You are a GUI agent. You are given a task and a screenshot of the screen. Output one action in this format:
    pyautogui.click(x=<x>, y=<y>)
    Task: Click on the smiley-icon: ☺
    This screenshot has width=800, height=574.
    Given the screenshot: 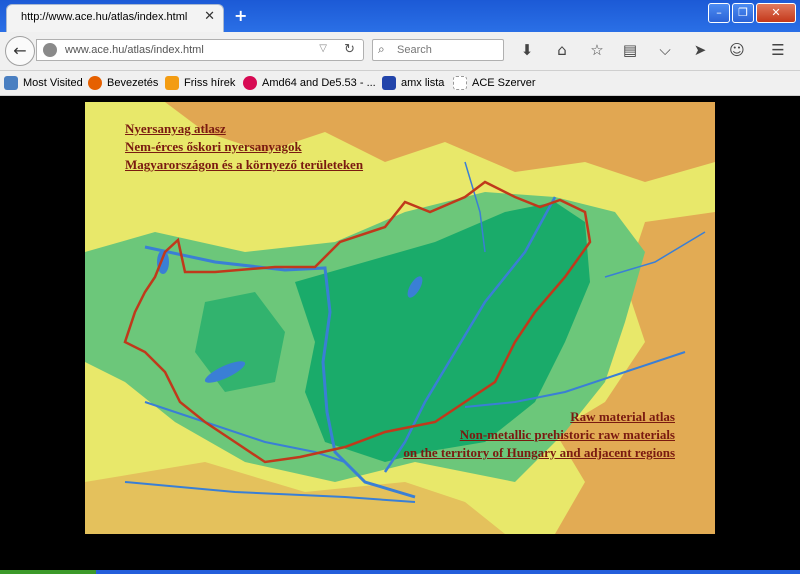 What is the action you would take?
    pyautogui.click(x=737, y=50)
    